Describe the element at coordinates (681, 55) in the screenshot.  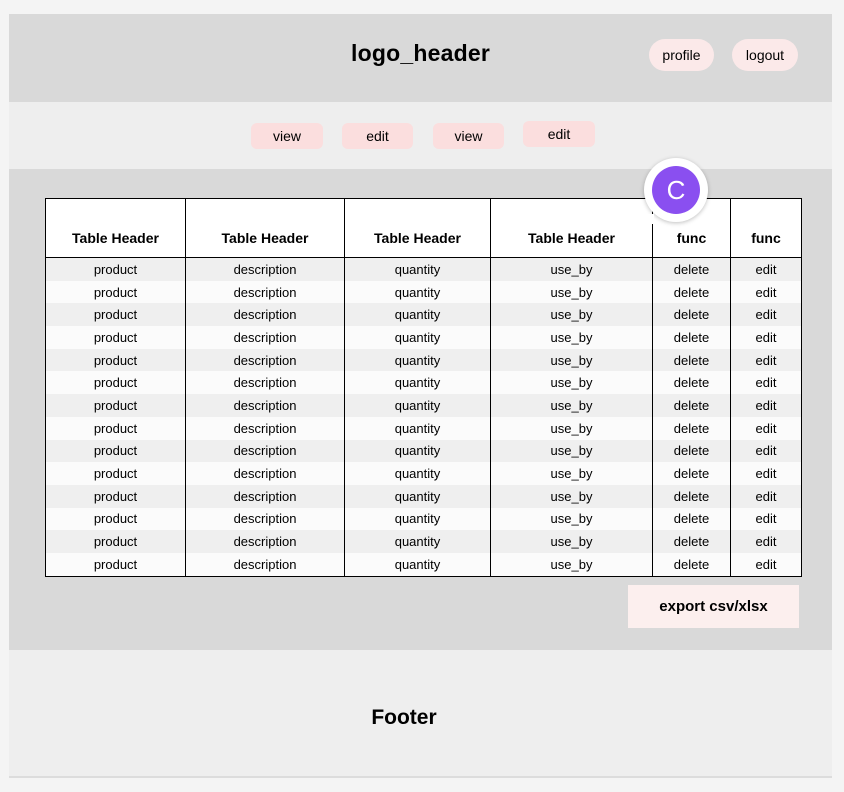
I see `profile-button: profile` at that location.